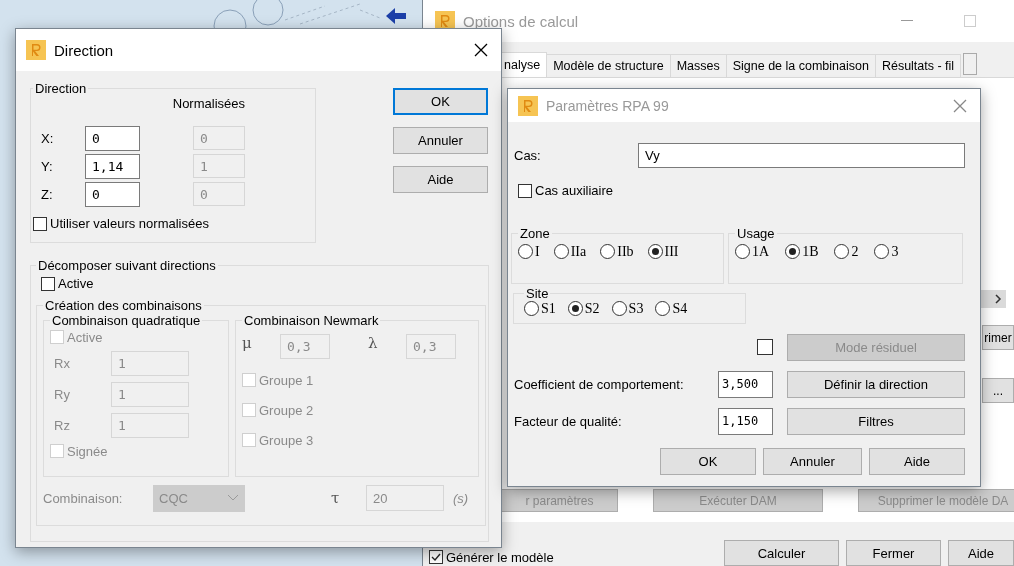  What do you see at coordinates (84, 50) in the screenshot?
I see `window-title: Direction` at bounding box center [84, 50].